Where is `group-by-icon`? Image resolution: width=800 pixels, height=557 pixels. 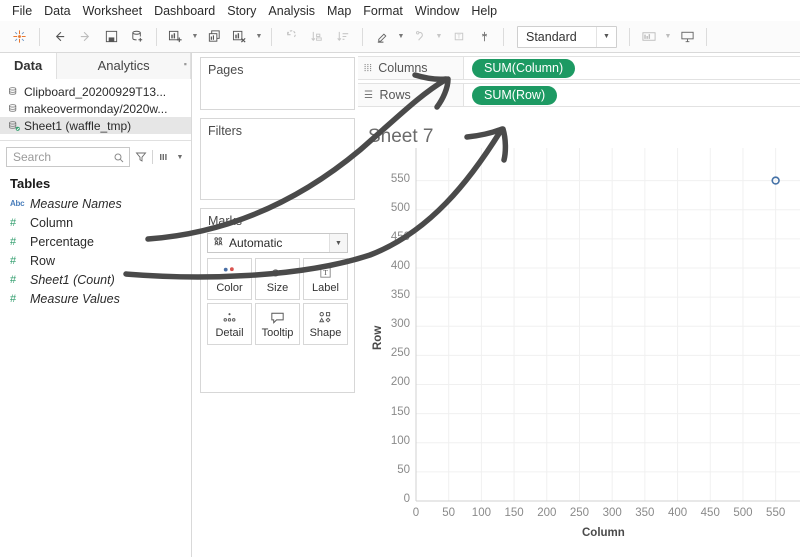 group-by-icon is located at coordinates (164, 157).